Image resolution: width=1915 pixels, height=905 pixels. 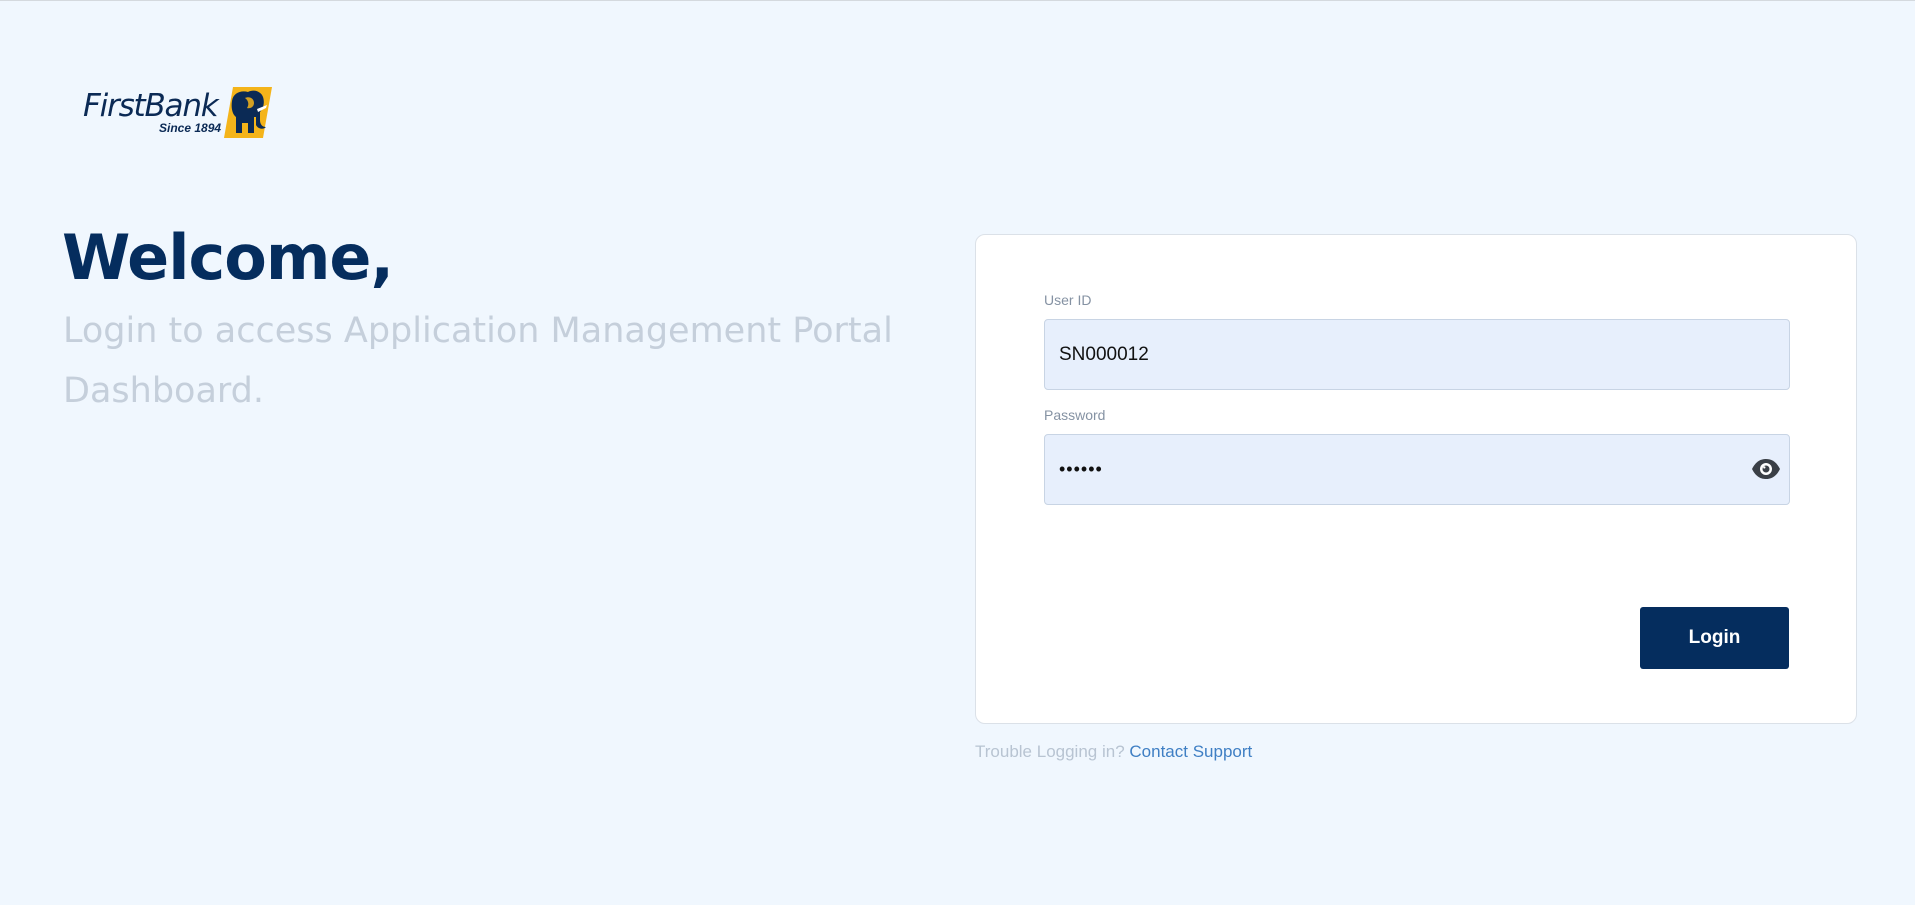 I want to click on logo-wordmark: FirstBank, so click(x=151, y=106).